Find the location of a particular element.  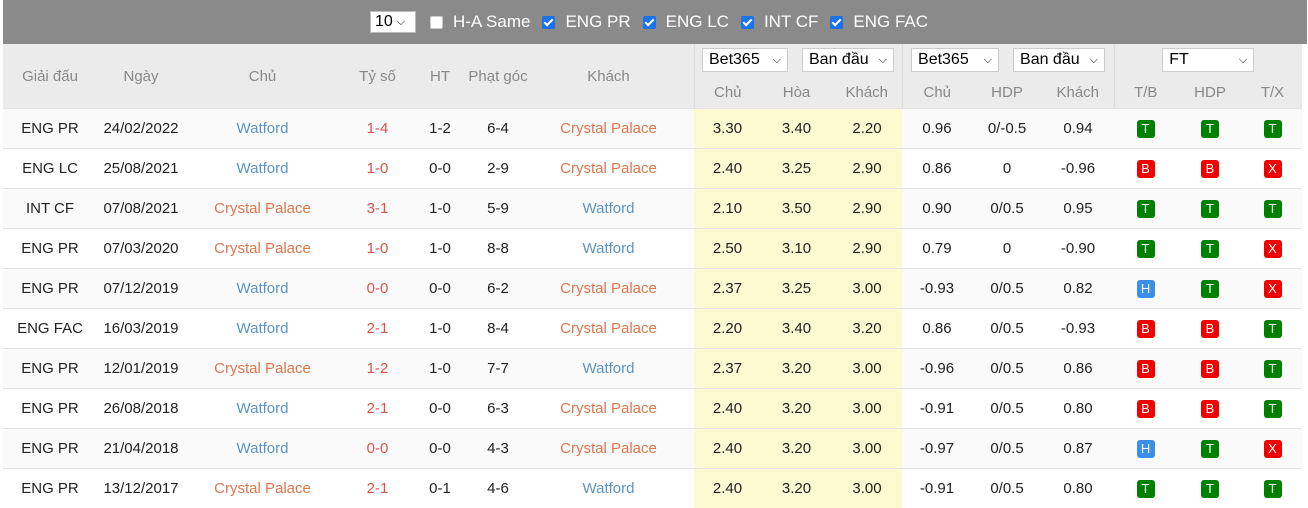

cell-hdp-away: -0.90 is located at coordinates (1078, 249).